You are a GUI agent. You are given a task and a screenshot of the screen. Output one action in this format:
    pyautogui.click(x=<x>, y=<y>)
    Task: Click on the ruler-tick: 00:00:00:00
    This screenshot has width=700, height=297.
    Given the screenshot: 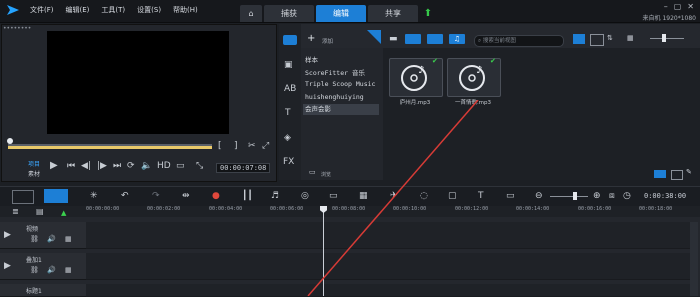 What is the action you would take?
    pyautogui.click(x=103, y=209)
    